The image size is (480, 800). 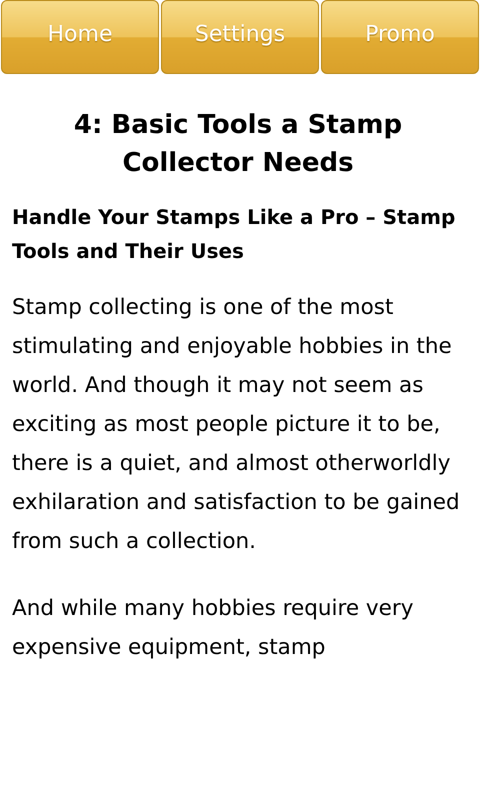 I want to click on nav-button: Home, so click(x=80, y=37).